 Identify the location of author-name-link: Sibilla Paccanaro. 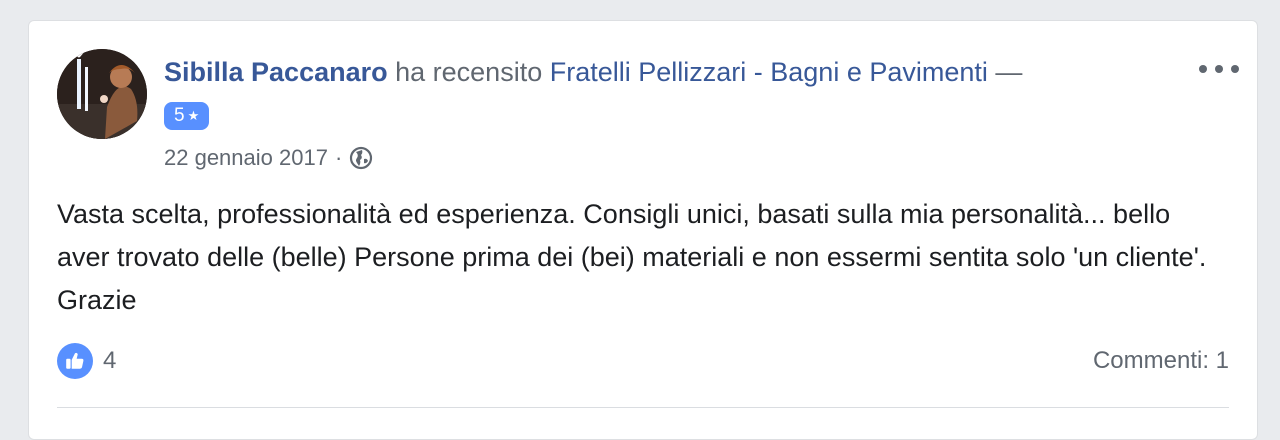
(276, 72).